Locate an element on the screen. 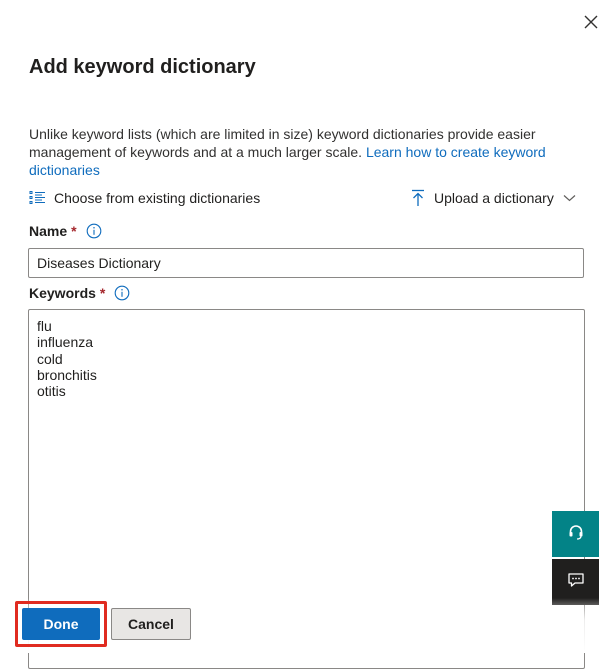 This screenshot has height=669, width=615. feedback-icon is located at coordinates (576, 582).